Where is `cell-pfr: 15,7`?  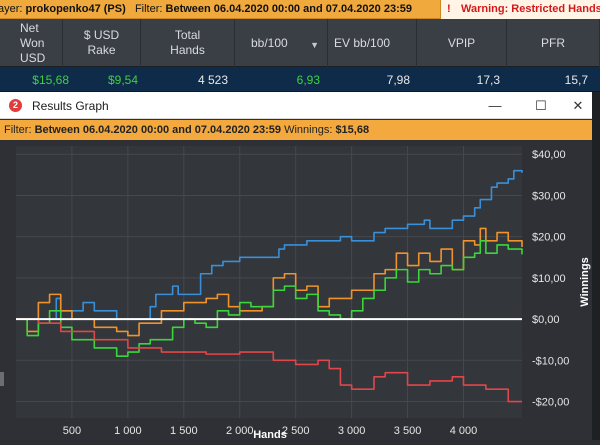
cell-pfr: 15,7 is located at coordinates (576, 80).